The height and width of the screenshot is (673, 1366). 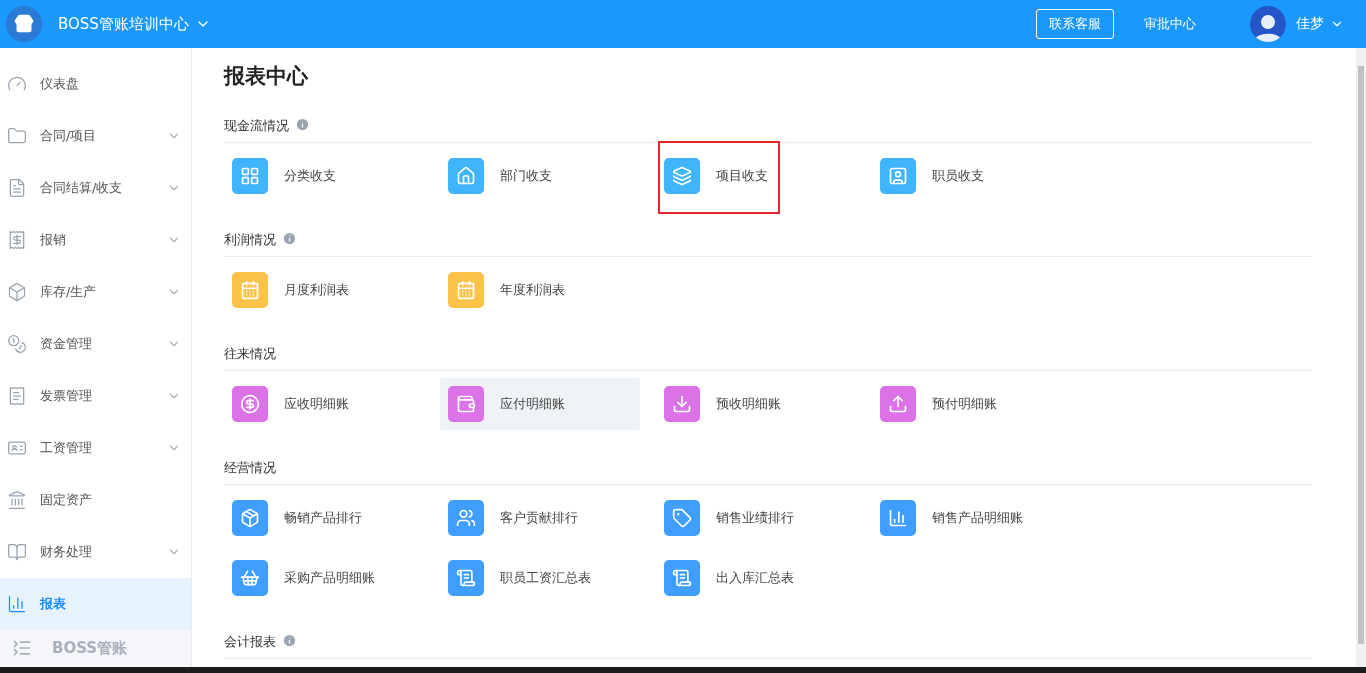 What do you see at coordinates (17, 500) in the screenshot?
I see `building-icon` at bounding box center [17, 500].